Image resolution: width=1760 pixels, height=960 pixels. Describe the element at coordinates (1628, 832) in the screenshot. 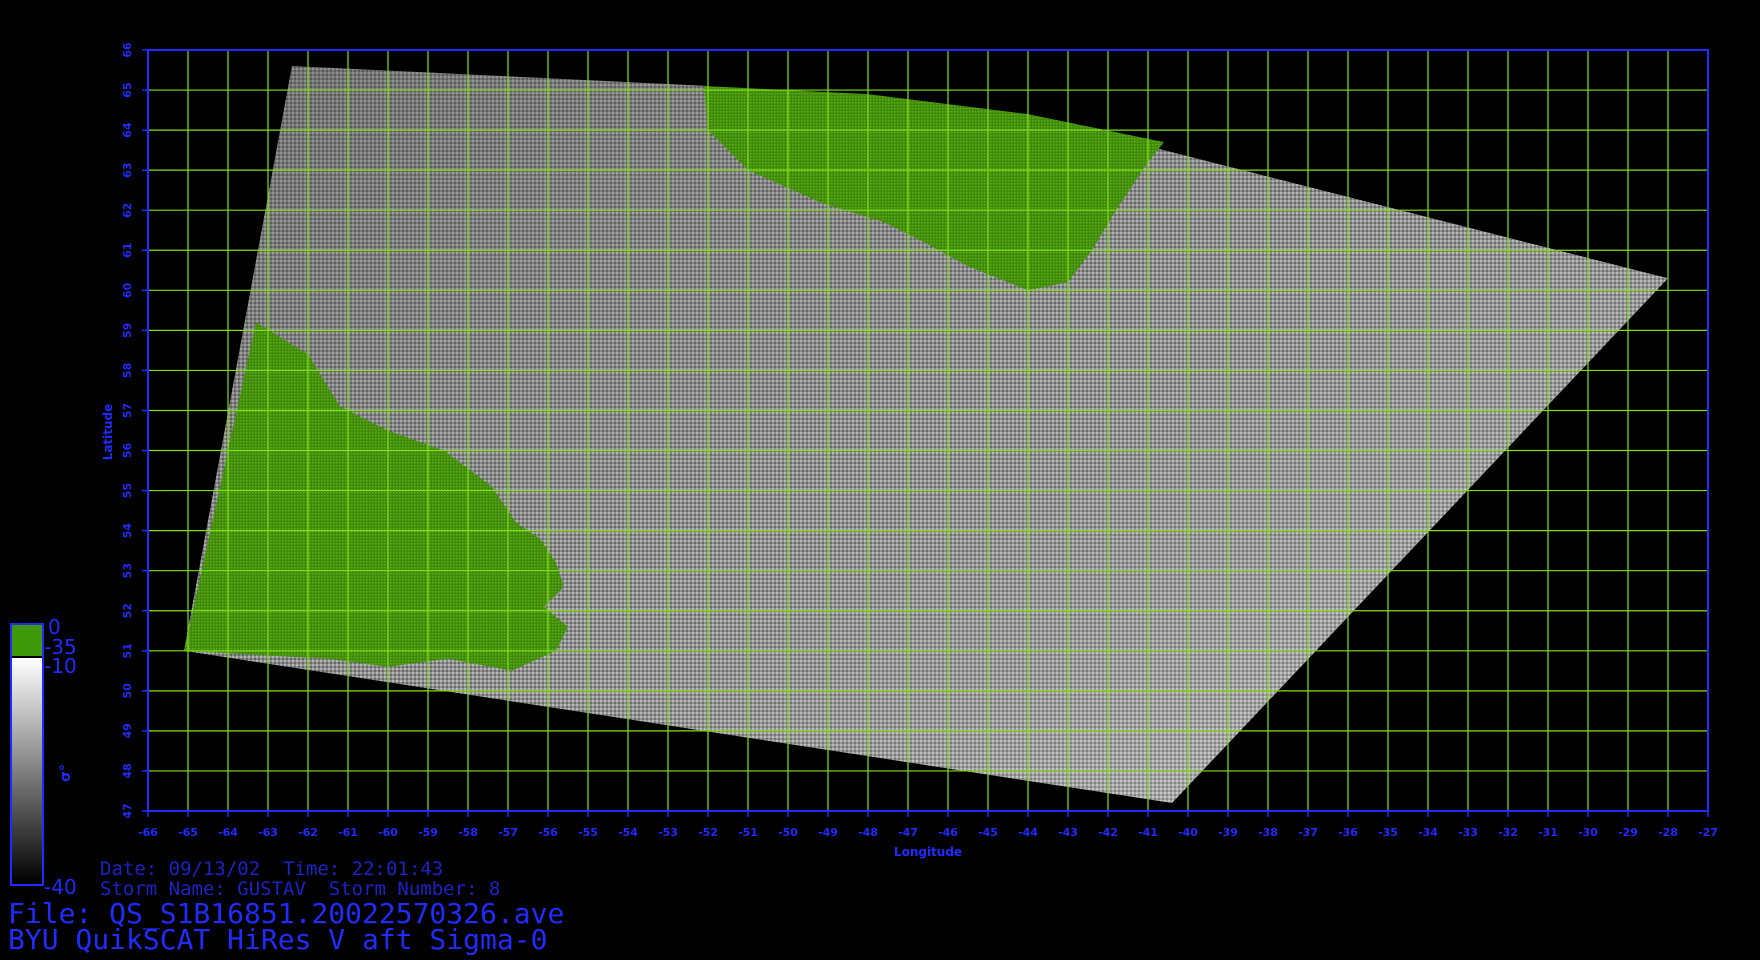

I see `x-tick-label: -29` at that location.